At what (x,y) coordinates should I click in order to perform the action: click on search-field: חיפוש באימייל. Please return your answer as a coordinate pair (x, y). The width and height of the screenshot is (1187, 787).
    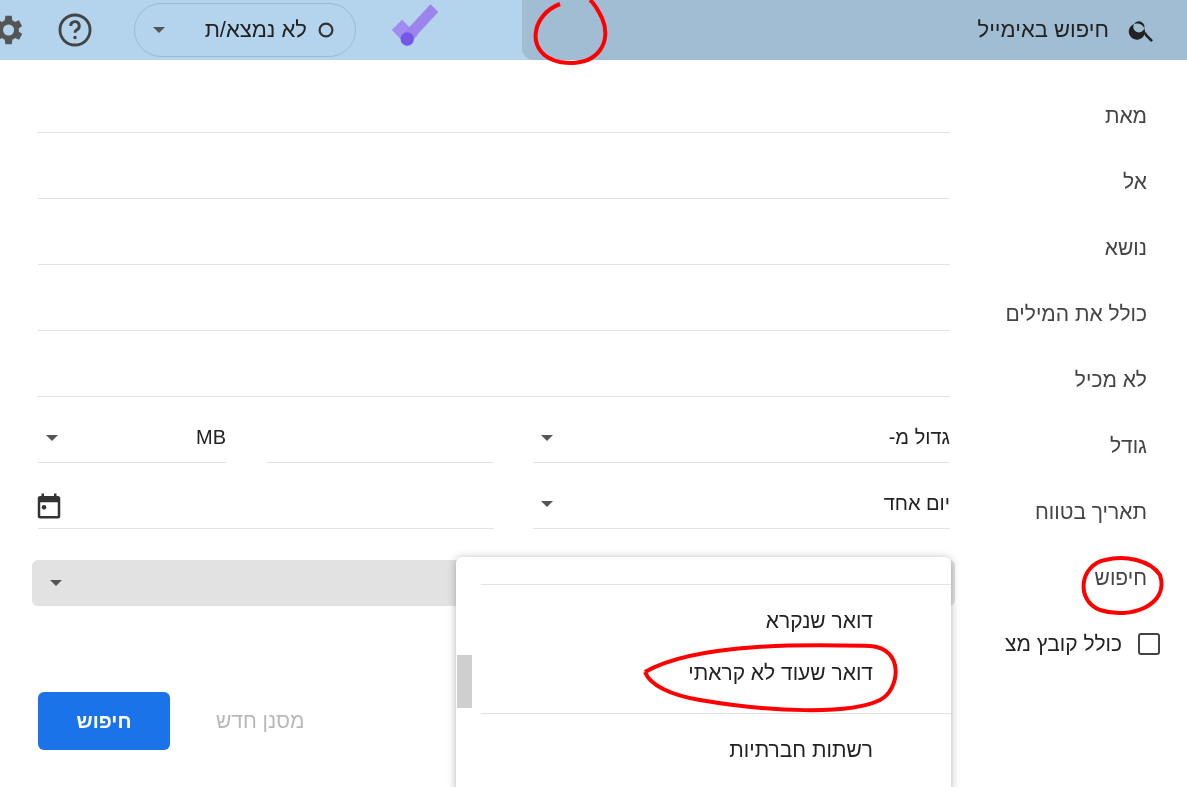
    Looking at the image, I should click on (854, 30).